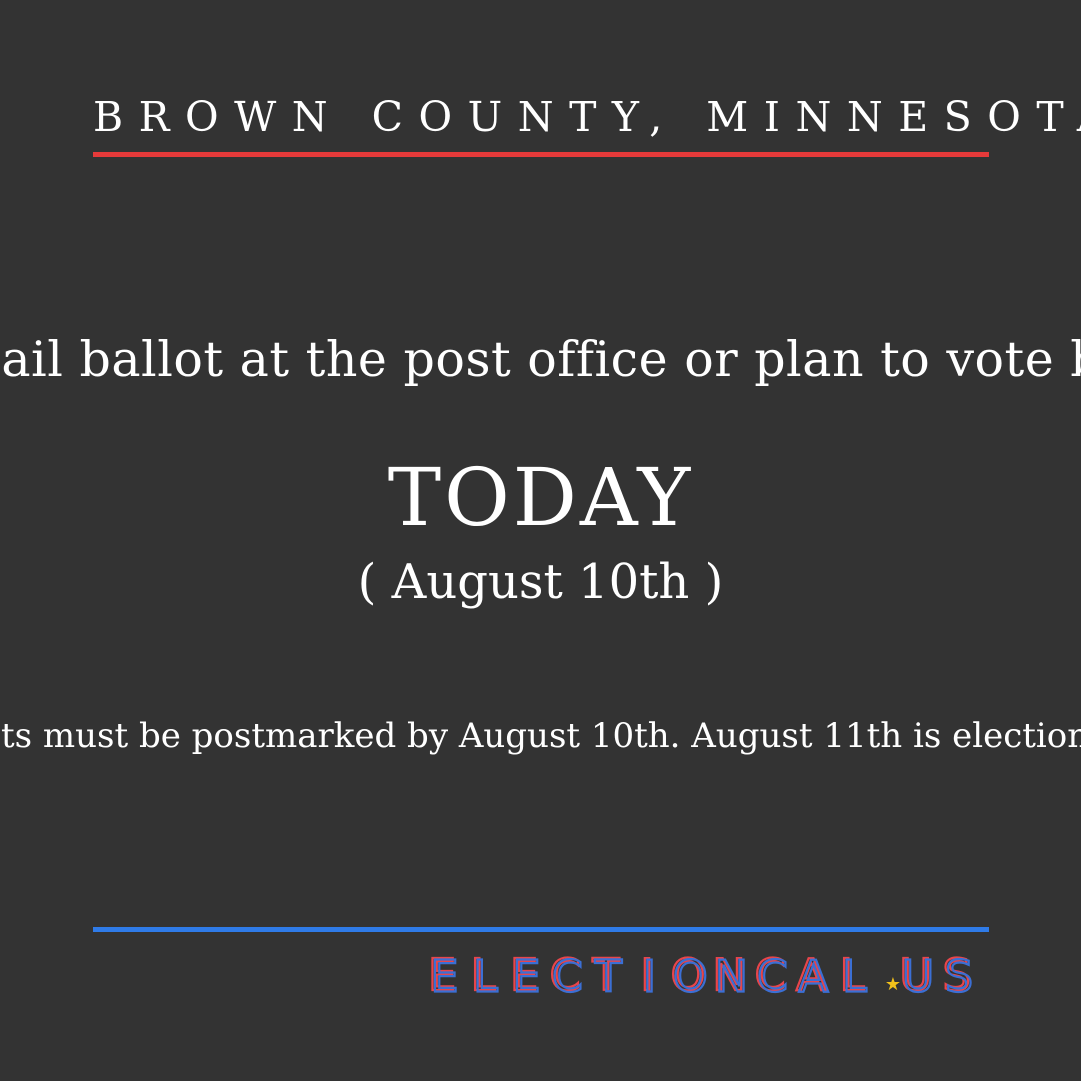 This screenshot has width=1081, height=1081. What do you see at coordinates (587, 117) in the screenshot?
I see `county-title: BROWN COUNTY, MINNESOTA` at bounding box center [587, 117].